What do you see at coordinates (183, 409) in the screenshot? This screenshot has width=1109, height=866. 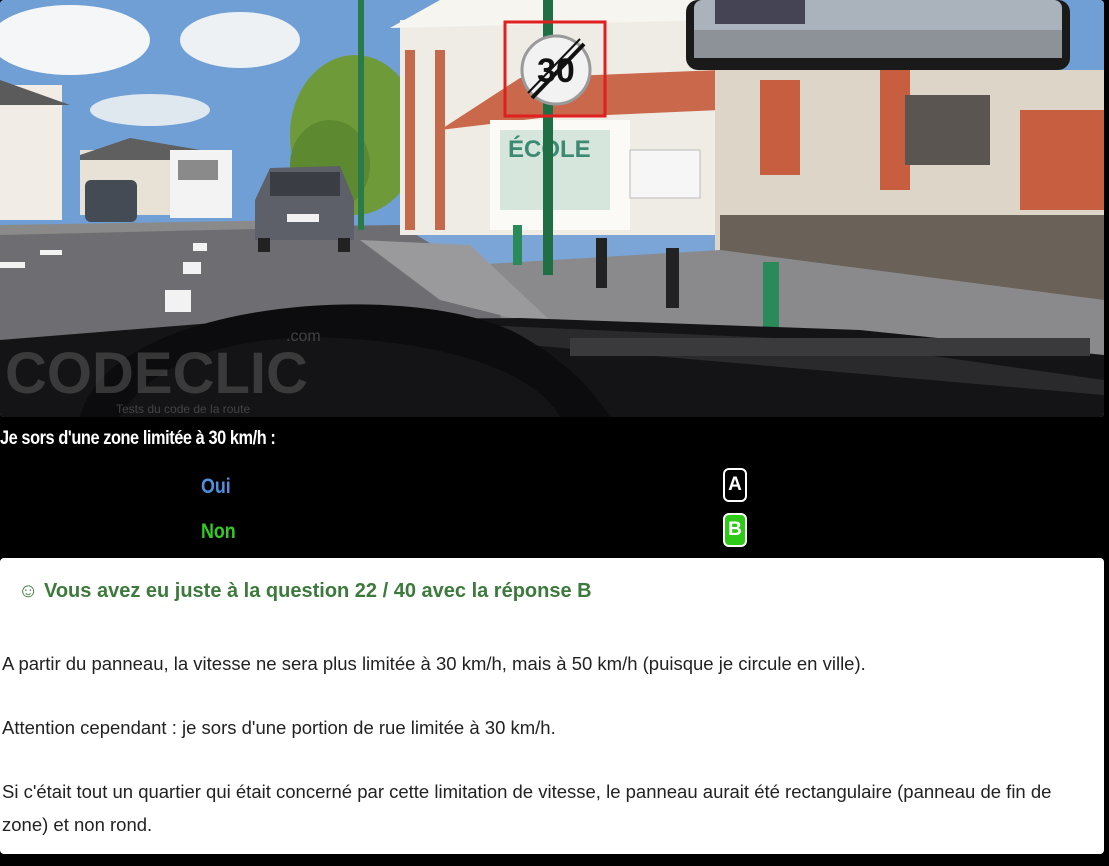 I see `watermark-tagline: Tests du code de la route` at bounding box center [183, 409].